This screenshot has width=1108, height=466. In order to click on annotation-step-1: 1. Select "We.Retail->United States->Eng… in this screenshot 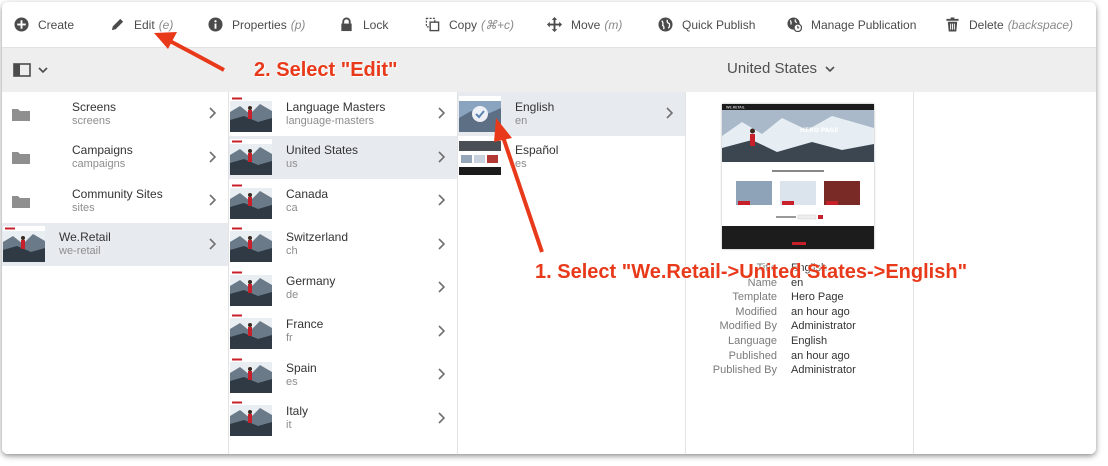, I will do `click(751, 272)`.